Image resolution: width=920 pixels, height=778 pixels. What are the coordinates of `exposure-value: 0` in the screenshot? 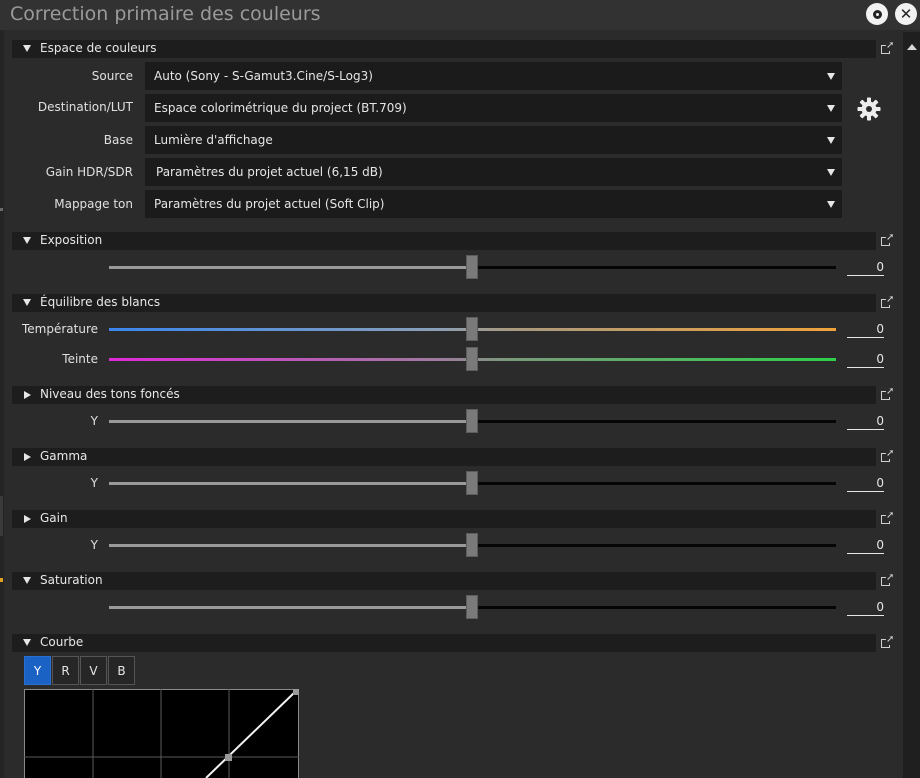 It's located at (865, 268).